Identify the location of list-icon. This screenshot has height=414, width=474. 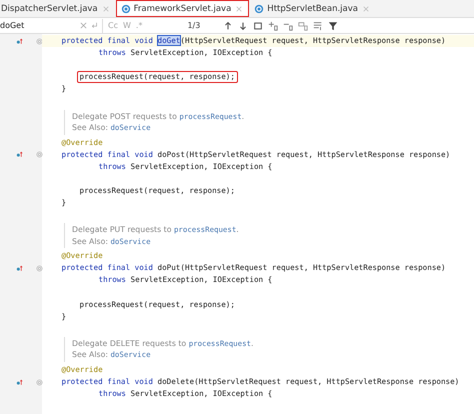
(318, 25).